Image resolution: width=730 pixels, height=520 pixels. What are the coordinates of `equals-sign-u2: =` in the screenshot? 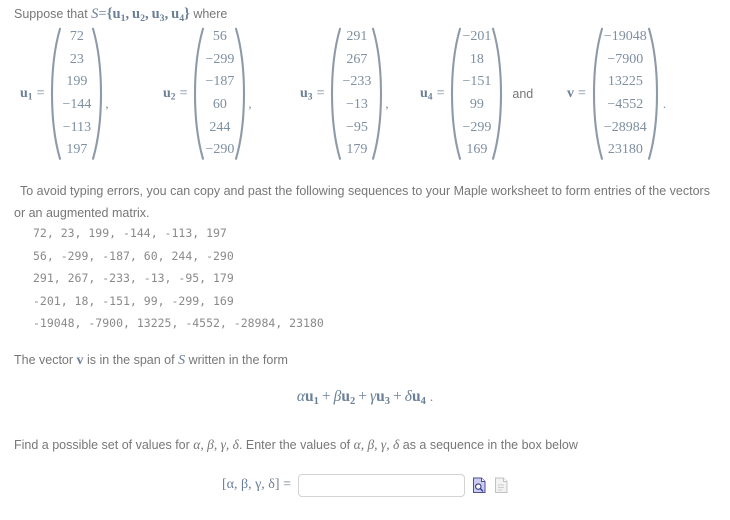 It's located at (183, 93).